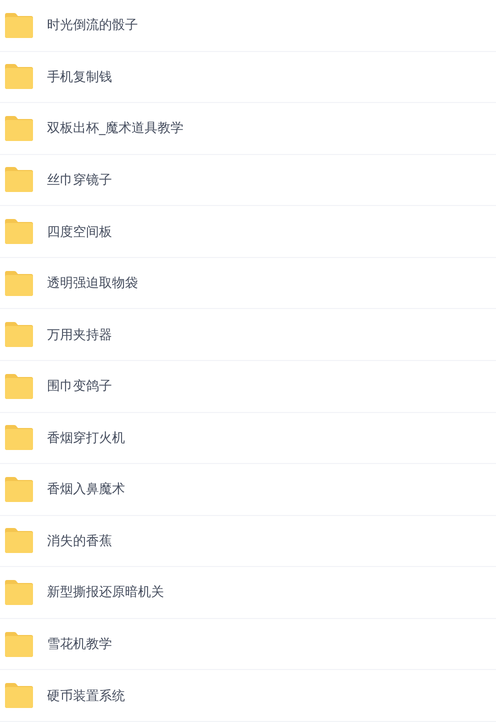 This screenshot has height=722, width=496. What do you see at coordinates (92, 25) in the screenshot?
I see `folder-name: 时光倒流的骰子` at bounding box center [92, 25].